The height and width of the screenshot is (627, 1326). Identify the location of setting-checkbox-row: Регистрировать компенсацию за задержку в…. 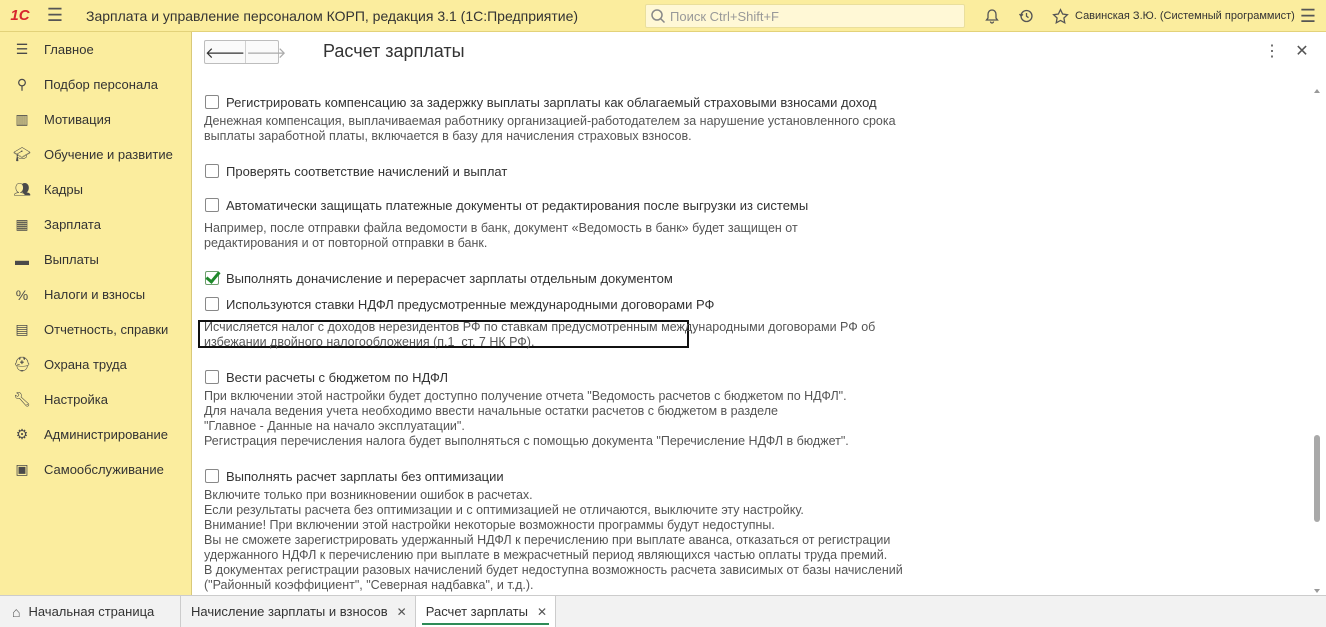
(541, 102).